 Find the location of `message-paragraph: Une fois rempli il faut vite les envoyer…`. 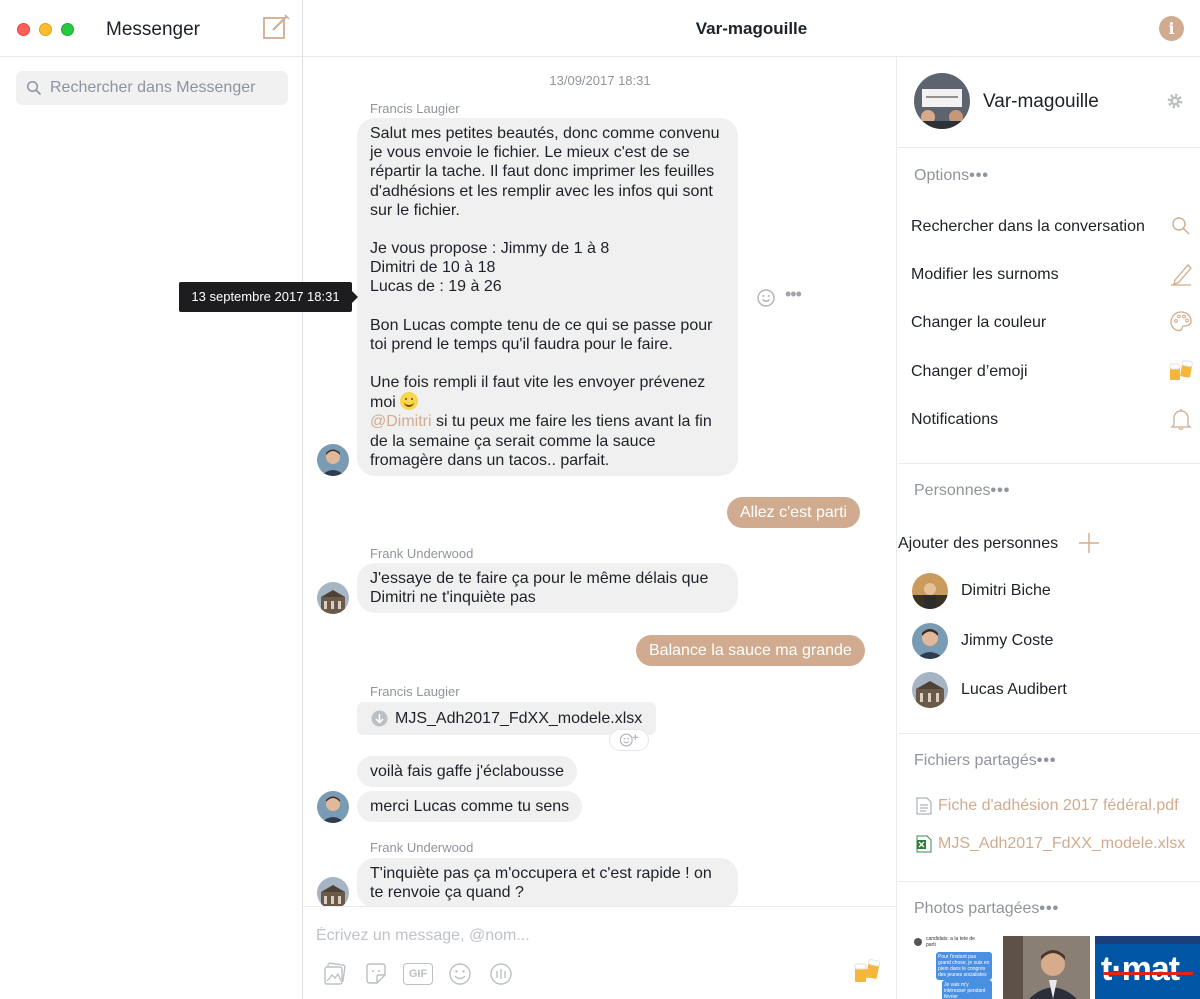

message-paragraph: Une fois rempli il faut vite les envoyer… is located at coordinates (538, 393).